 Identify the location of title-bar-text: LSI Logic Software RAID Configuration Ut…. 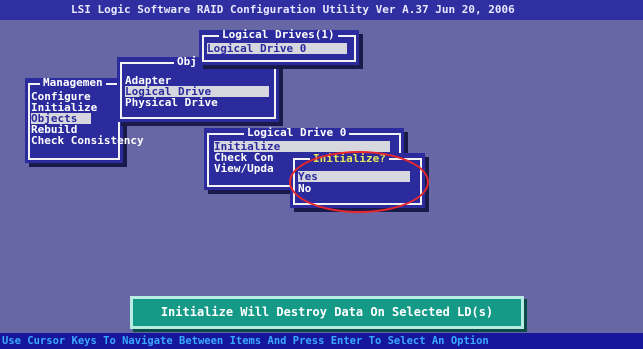
(293, 9).